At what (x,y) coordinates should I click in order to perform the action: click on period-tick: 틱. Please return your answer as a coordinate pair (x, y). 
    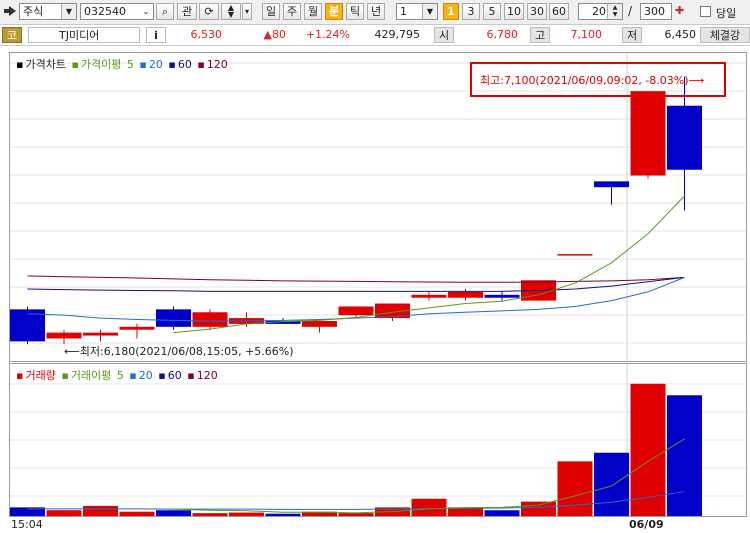
    Looking at the image, I should click on (355, 11).